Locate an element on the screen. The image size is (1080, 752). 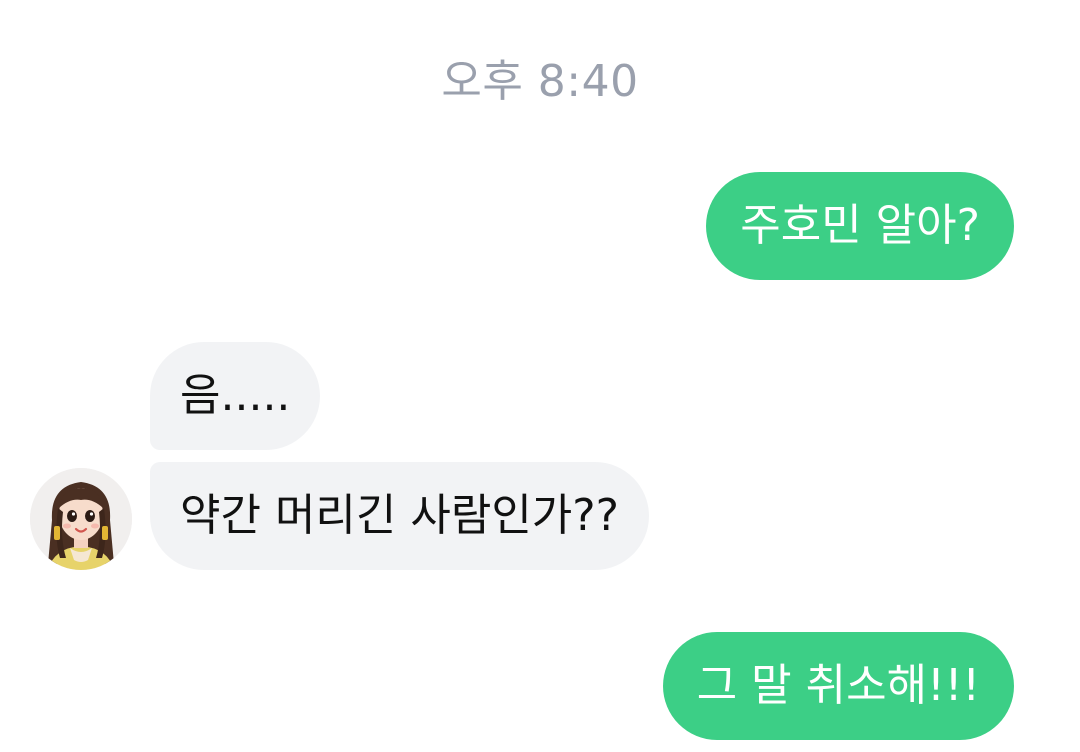
received-message-bubble: 약간 머리긴 사람인가?? is located at coordinates (399, 516).